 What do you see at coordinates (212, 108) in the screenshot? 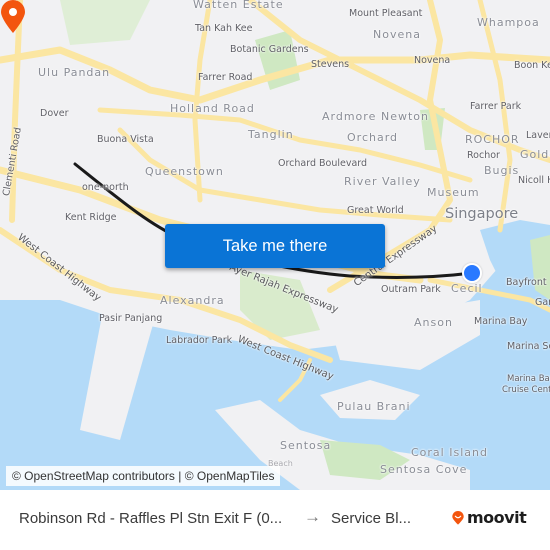
I see `label-holland-road: Holland Road` at bounding box center [212, 108].